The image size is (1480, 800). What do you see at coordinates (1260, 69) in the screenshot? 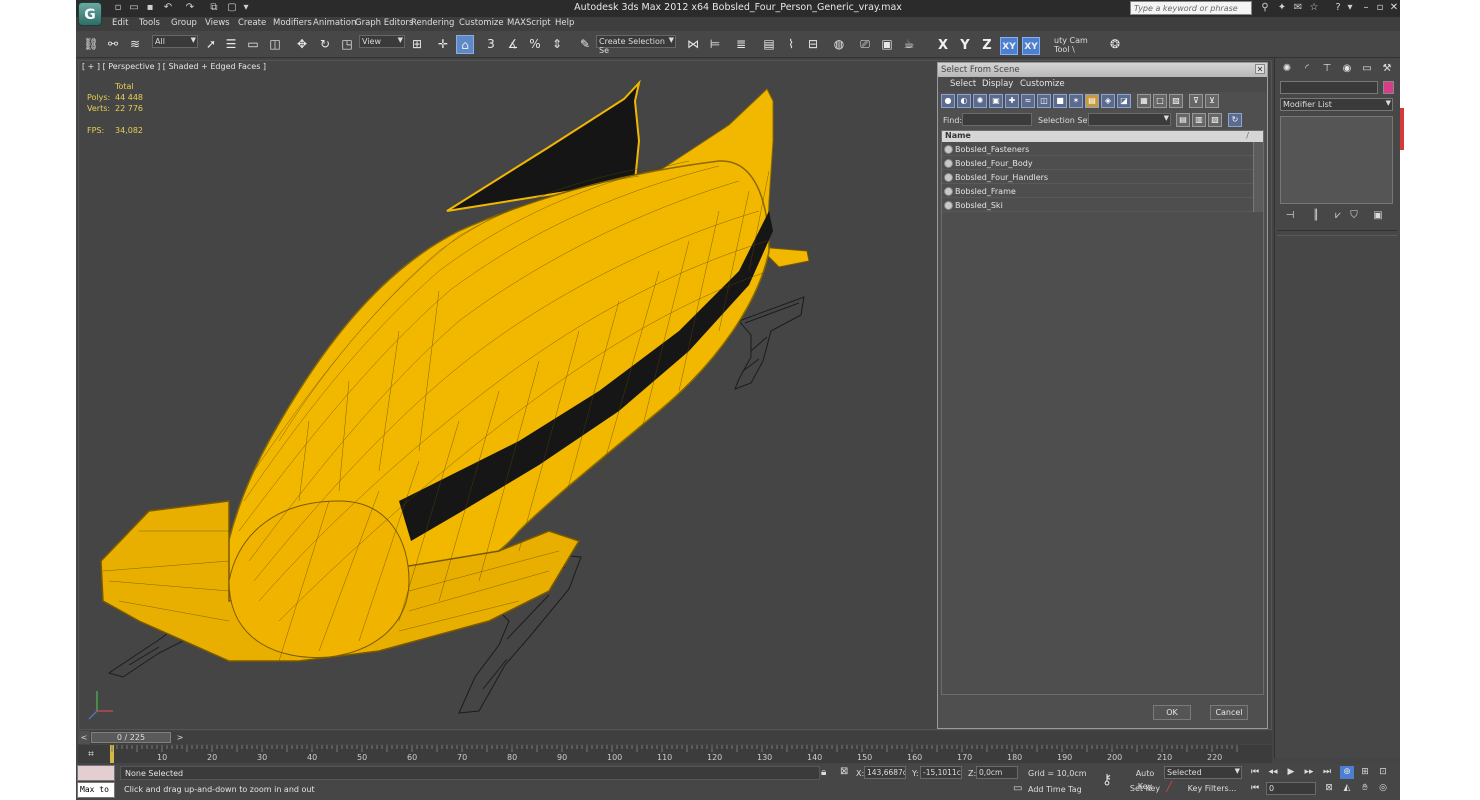
I see `close-icon: ✕` at bounding box center [1260, 69].